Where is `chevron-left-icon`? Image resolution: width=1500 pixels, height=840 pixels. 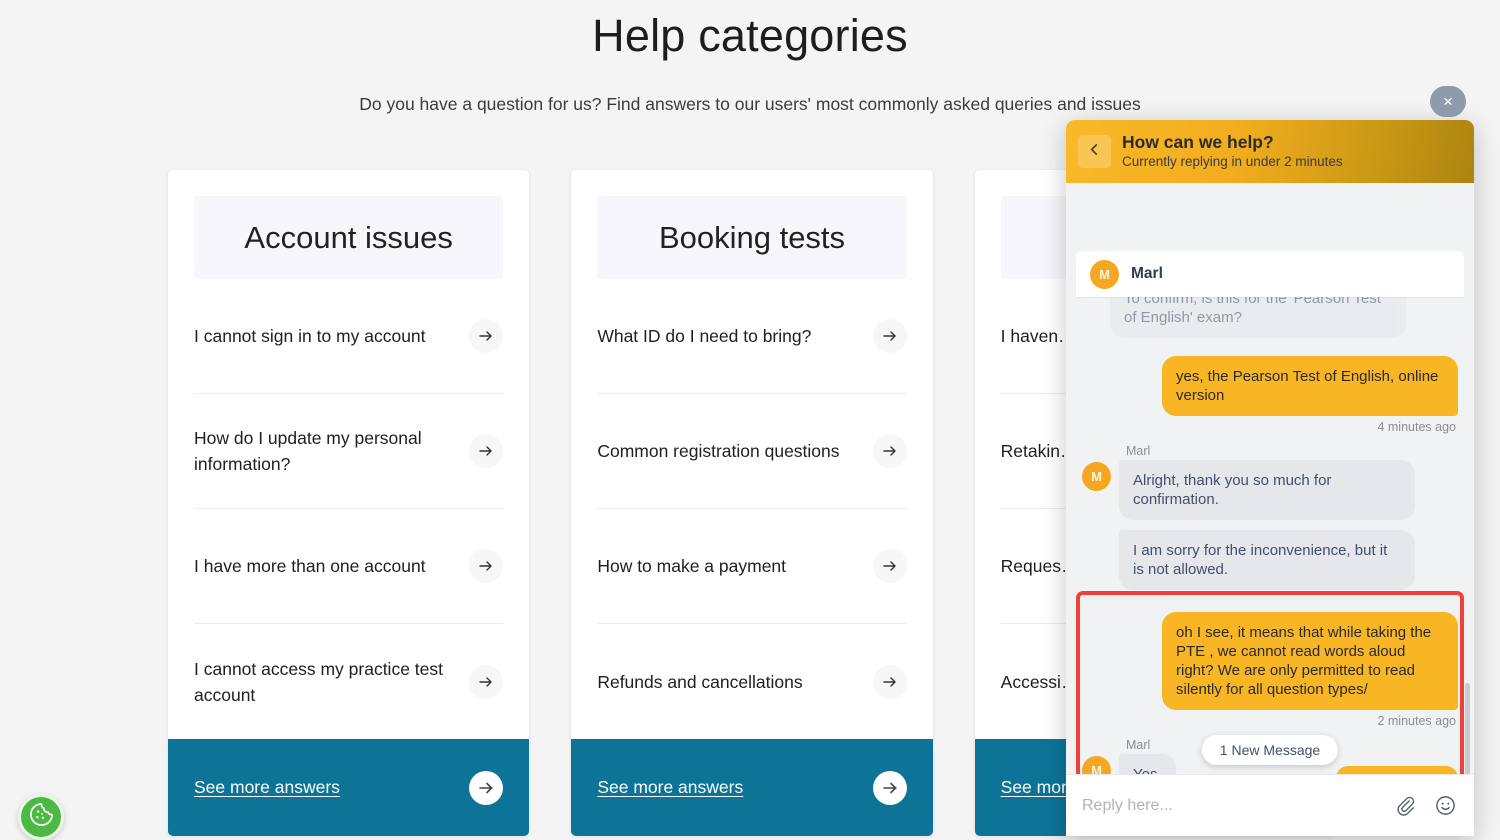
chevron-left-icon is located at coordinates (1094, 152).